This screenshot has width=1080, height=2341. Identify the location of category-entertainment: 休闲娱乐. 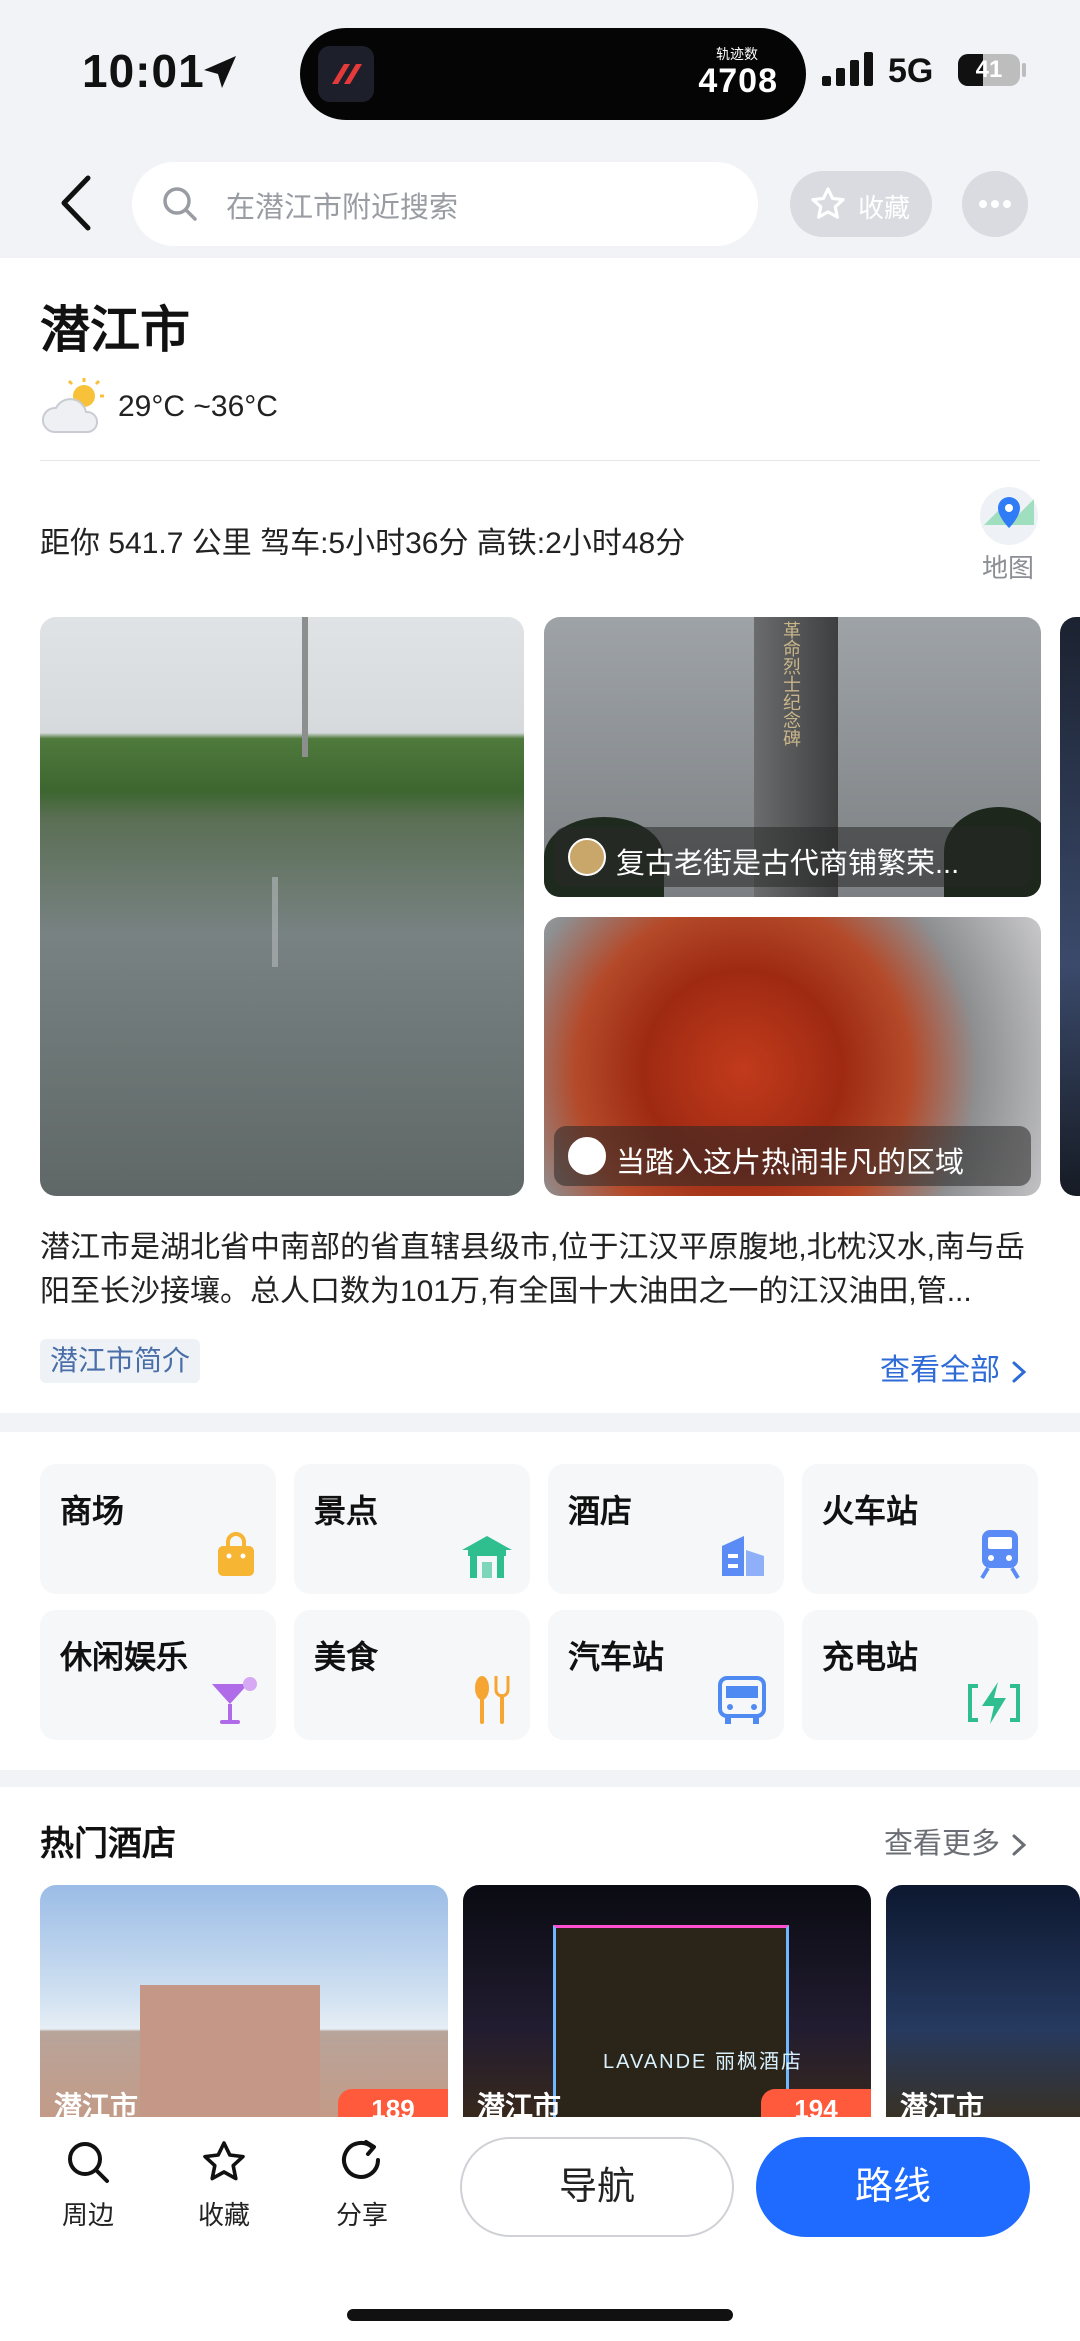
(158, 1675).